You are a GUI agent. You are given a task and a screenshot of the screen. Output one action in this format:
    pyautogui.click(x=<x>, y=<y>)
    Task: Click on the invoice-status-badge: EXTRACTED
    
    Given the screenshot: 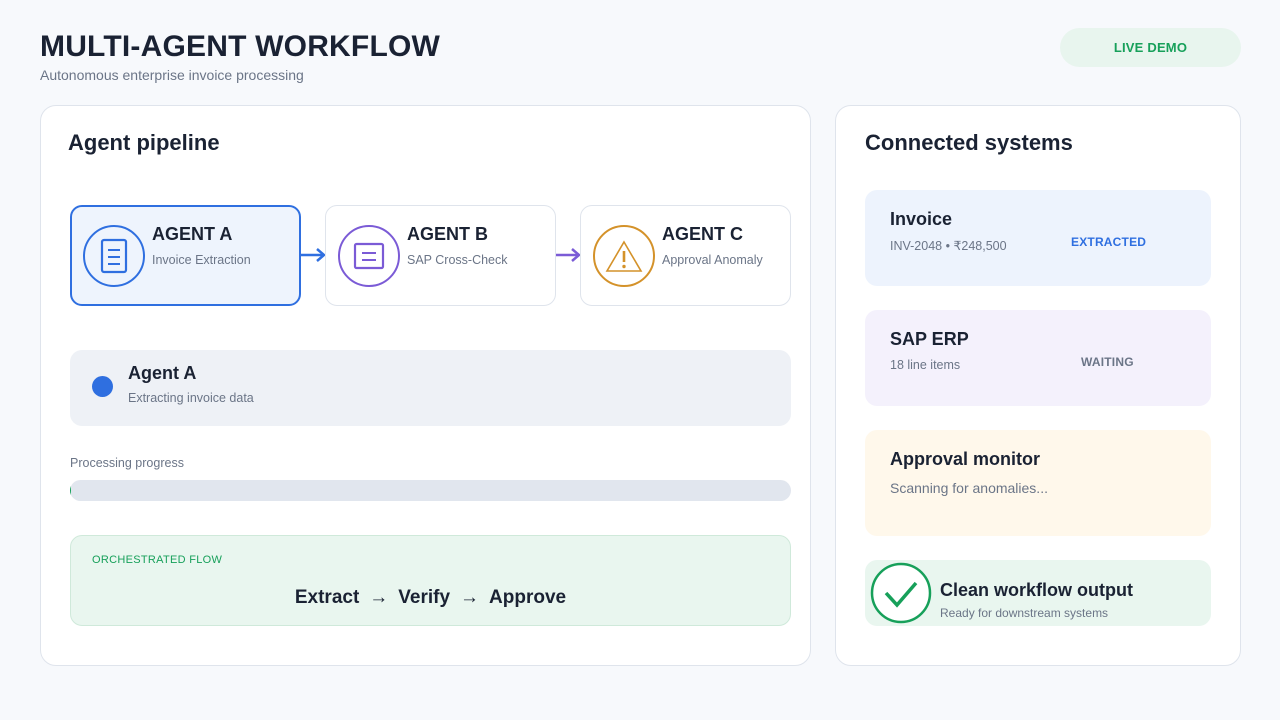 What is the action you would take?
    pyautogui.click(x=1109, y=242)
    